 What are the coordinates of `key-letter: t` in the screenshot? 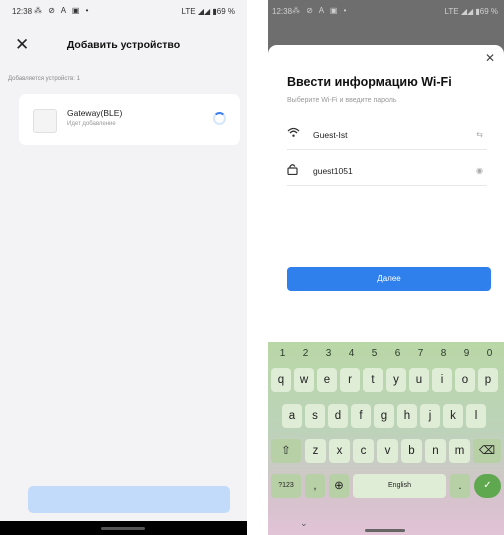 It's located at (373, 380).